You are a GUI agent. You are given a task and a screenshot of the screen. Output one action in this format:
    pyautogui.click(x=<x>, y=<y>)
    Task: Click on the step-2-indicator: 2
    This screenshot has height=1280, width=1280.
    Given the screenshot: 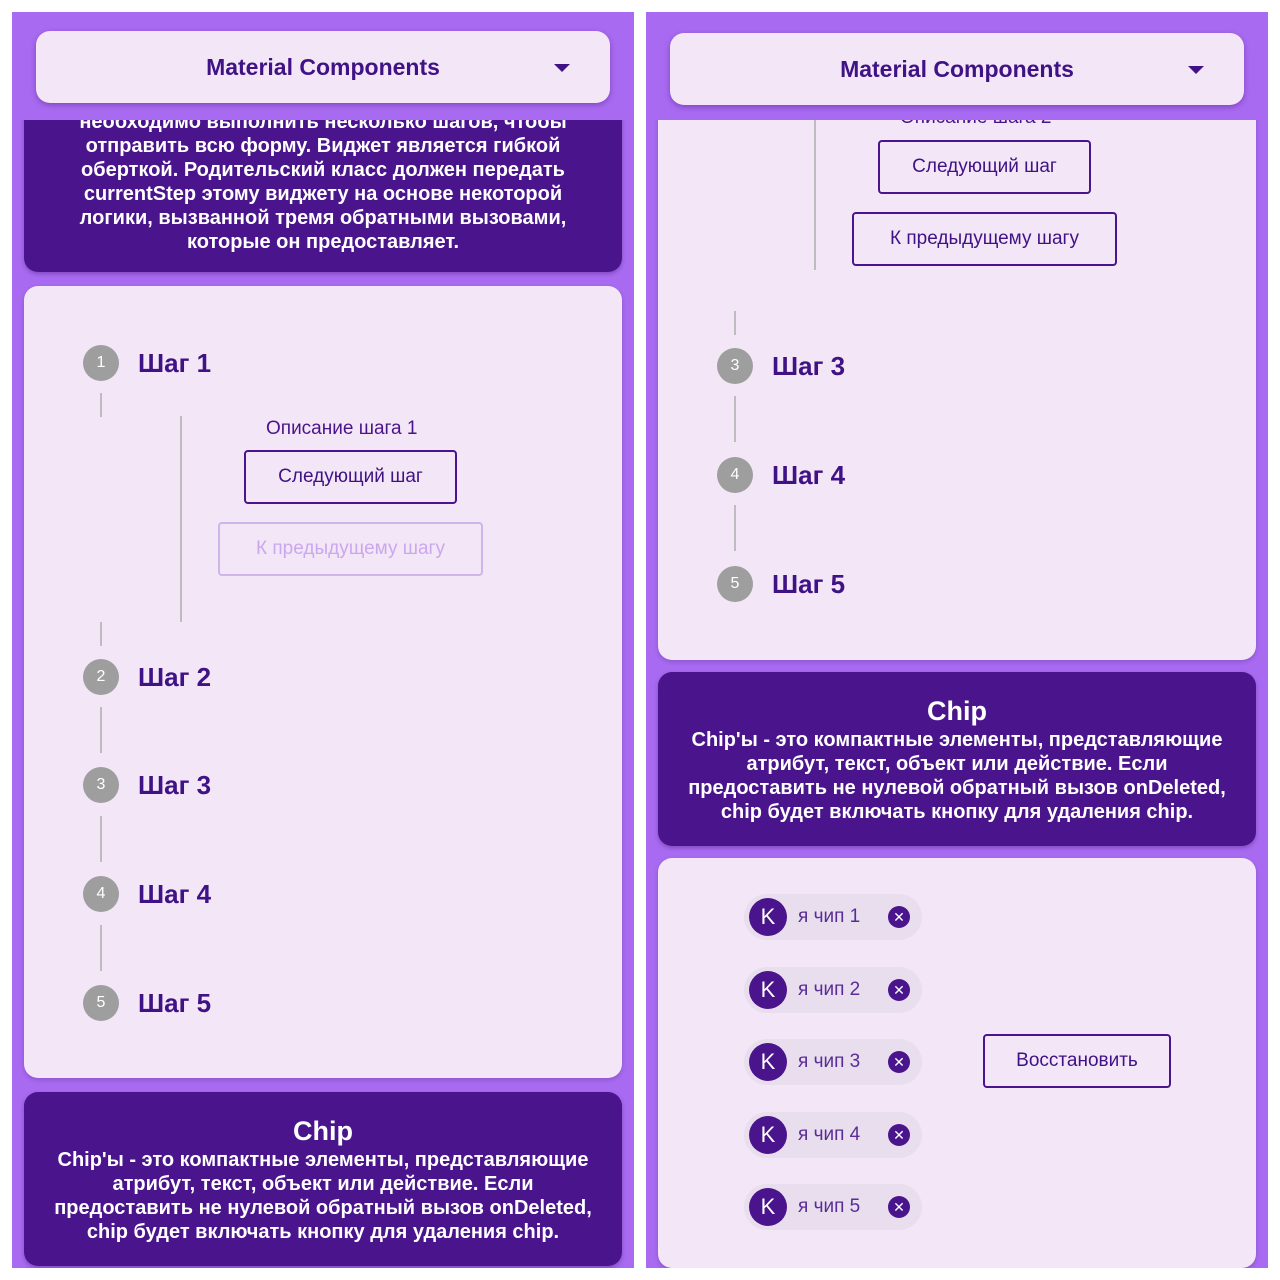 What is the action you would take?
    pyautogui.click(x=101, y=677)
    